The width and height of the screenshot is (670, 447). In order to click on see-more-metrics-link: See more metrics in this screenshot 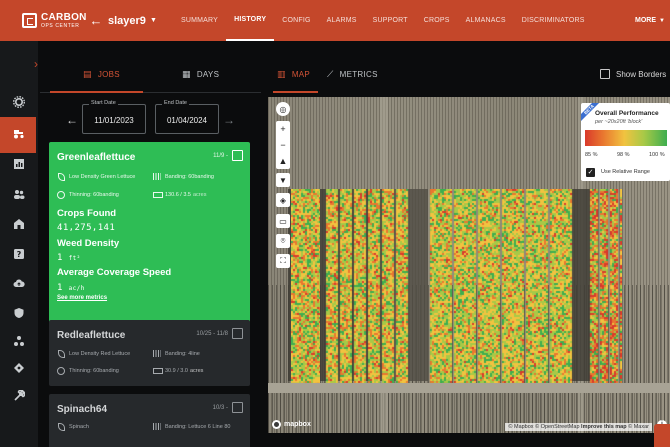, I will do `click(82, 298)`.